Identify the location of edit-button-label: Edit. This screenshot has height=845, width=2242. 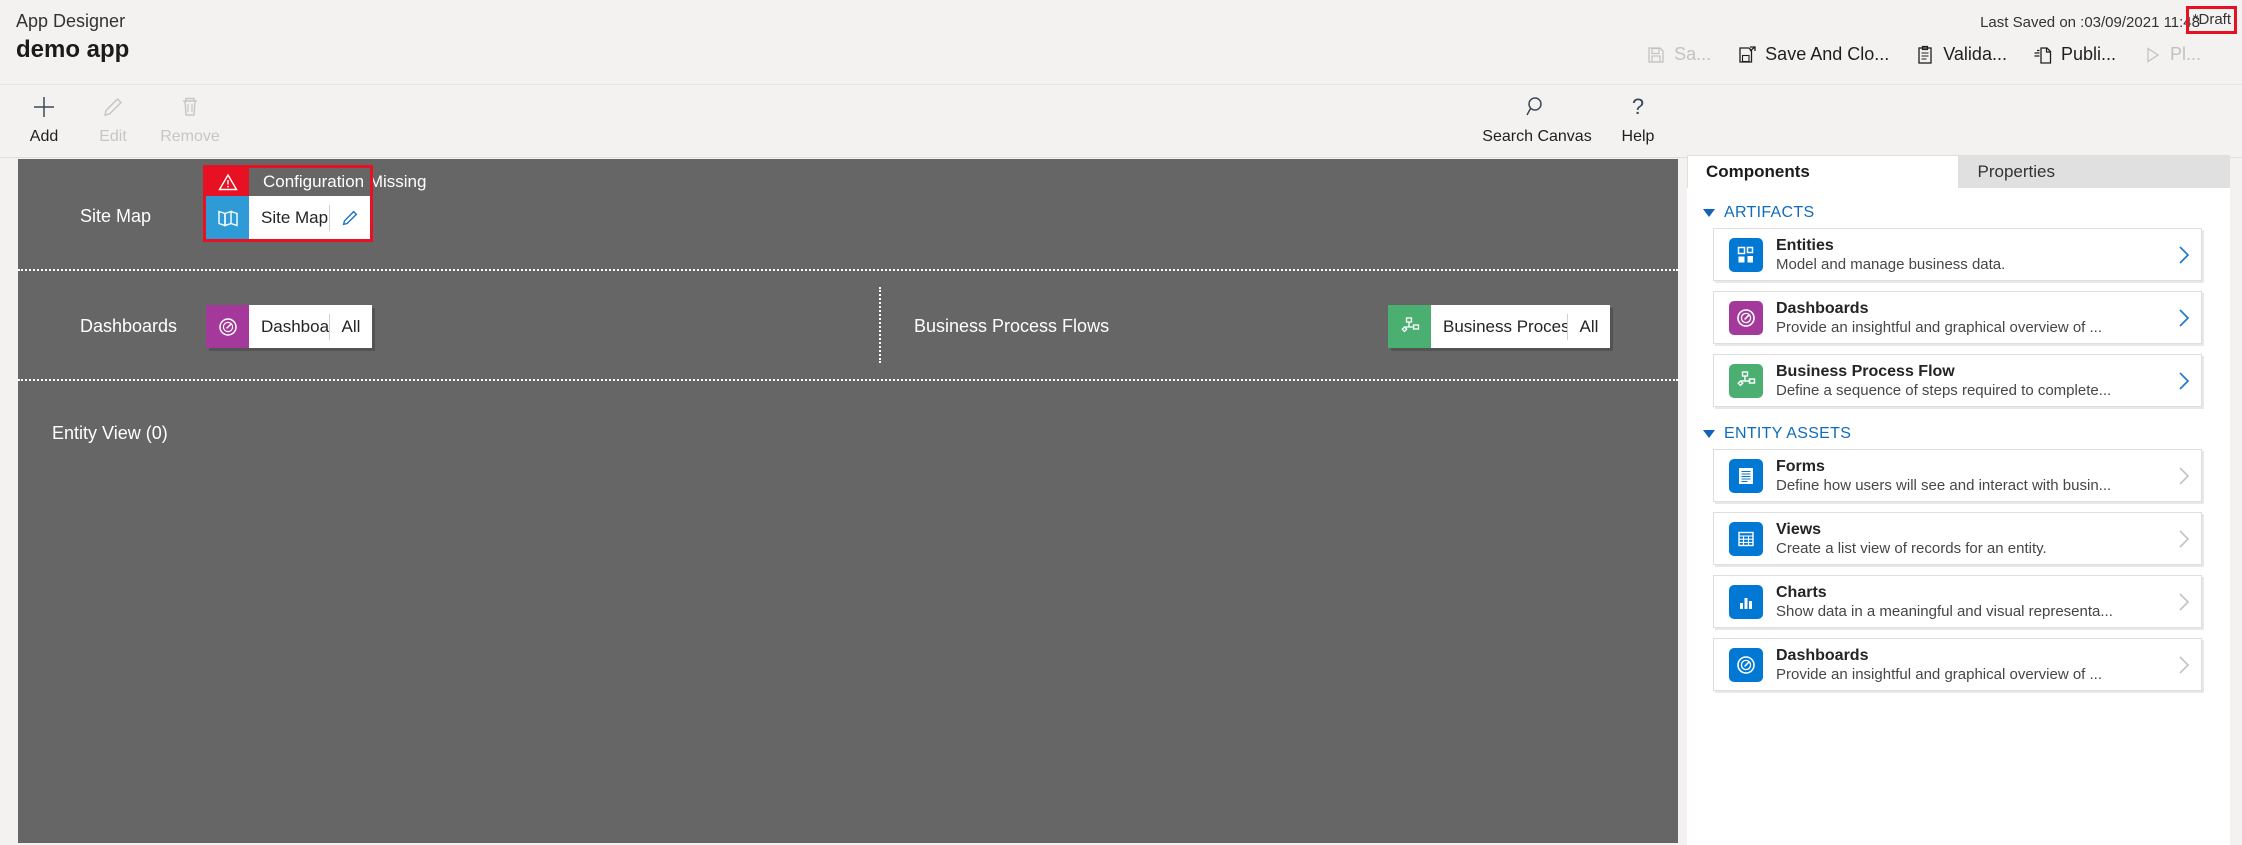
(113, 136).